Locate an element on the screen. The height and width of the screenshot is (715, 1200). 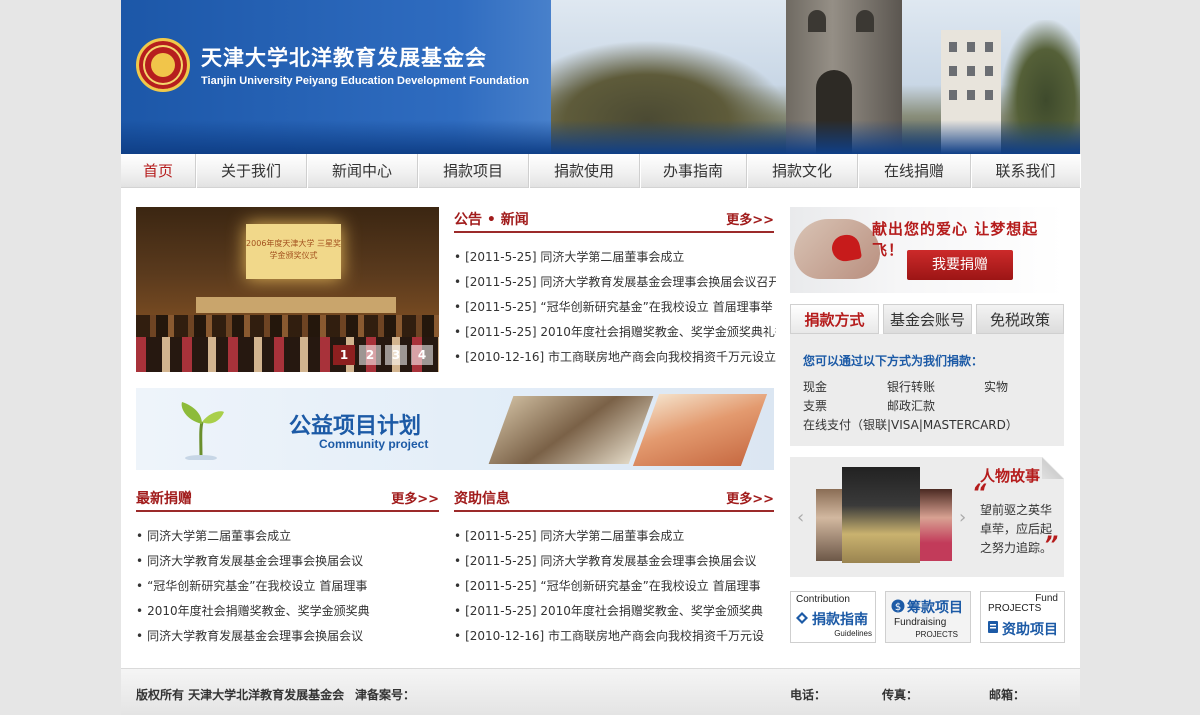
quote-close-icon: ” is located at coordinates (1051, 545).